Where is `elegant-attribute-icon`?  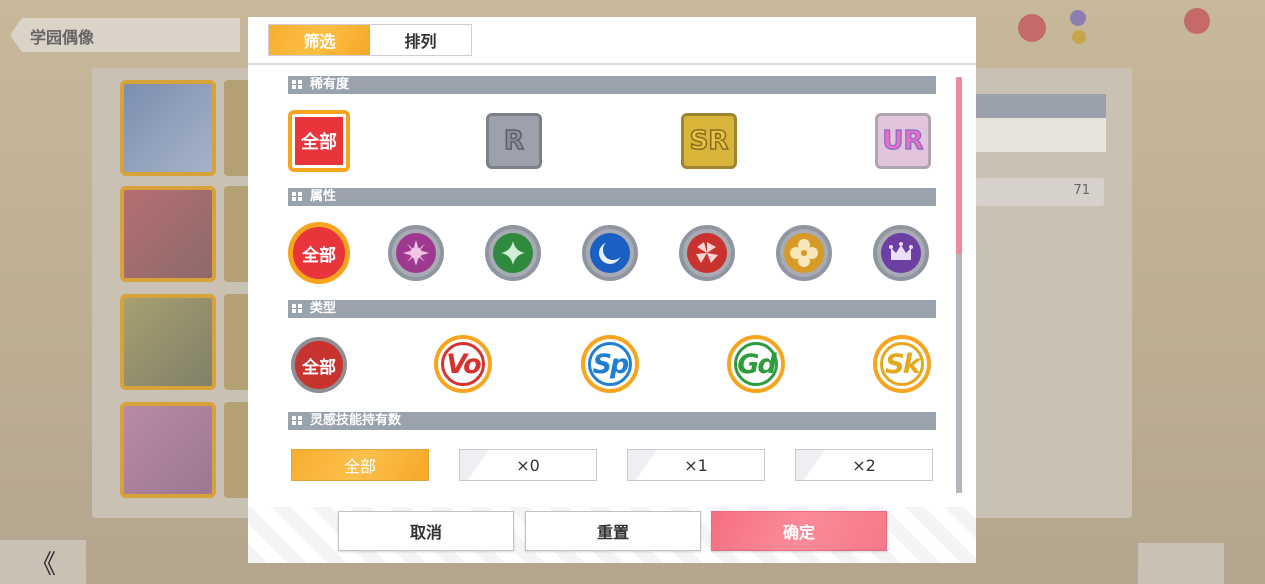
elegant-attribute-icon is located at coordinates (901, 253).